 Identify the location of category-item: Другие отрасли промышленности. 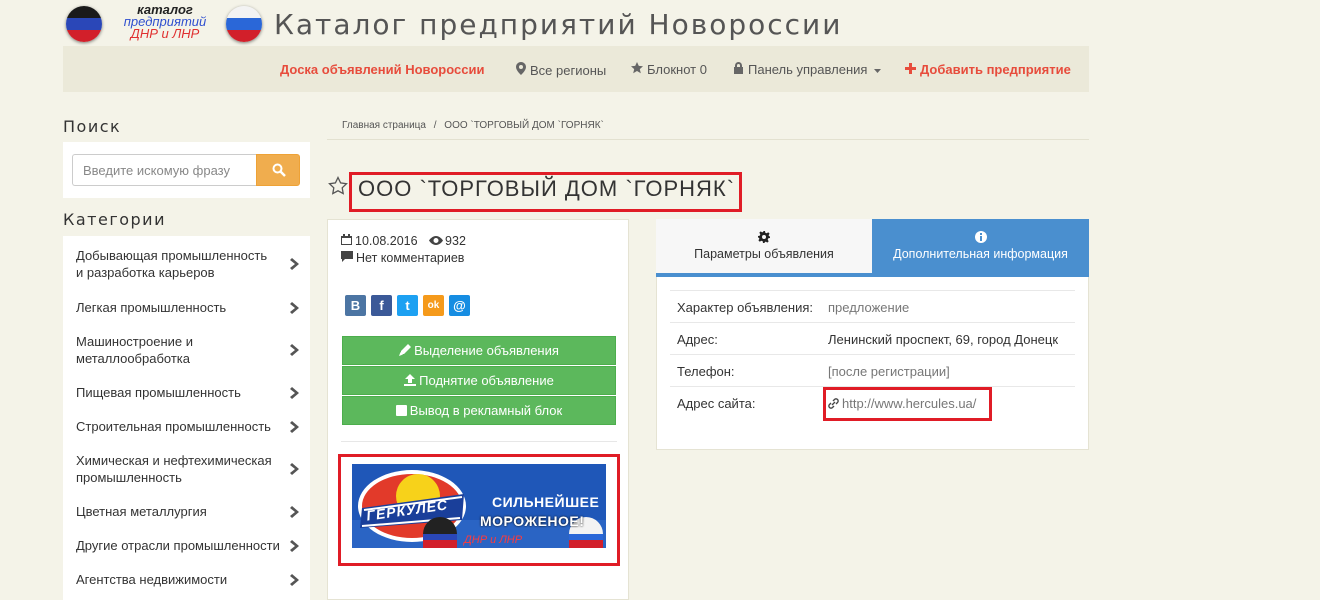
(188, 545).